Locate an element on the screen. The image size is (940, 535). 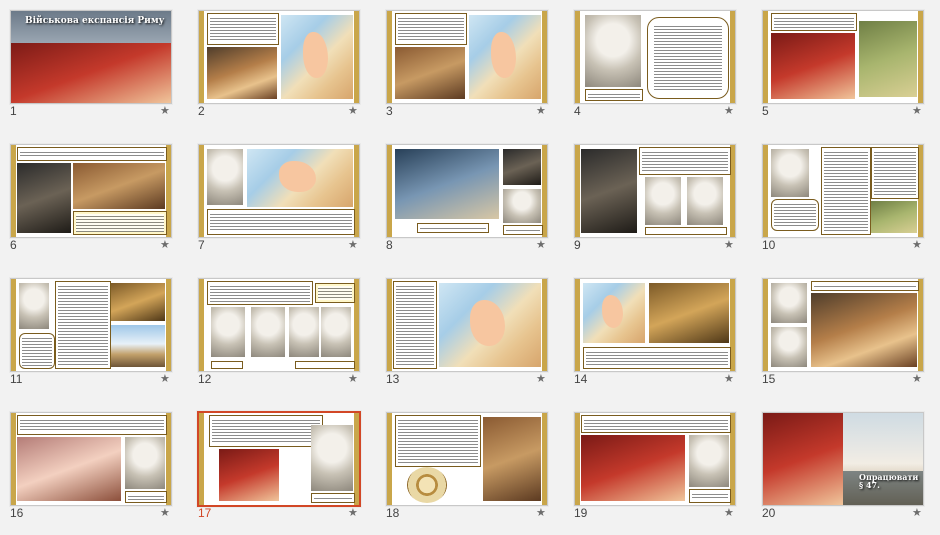
slide-16: 16 ★ is located at coordinates (93, 468).